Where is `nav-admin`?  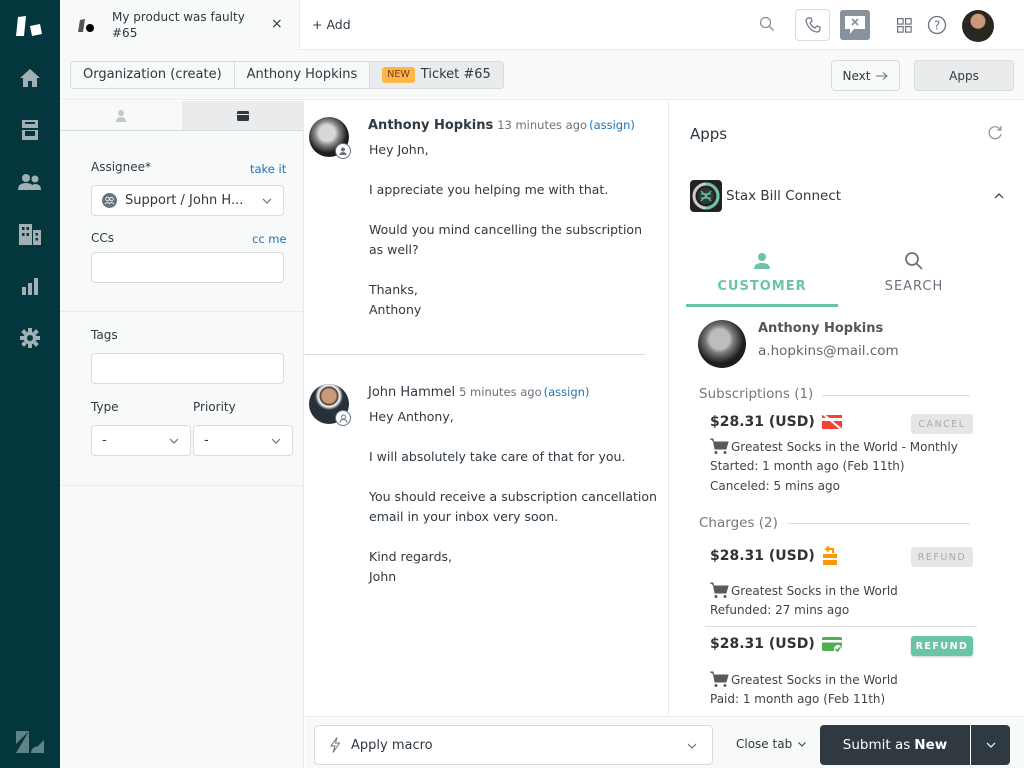
nav-admin is located at coordinates (30, 338).